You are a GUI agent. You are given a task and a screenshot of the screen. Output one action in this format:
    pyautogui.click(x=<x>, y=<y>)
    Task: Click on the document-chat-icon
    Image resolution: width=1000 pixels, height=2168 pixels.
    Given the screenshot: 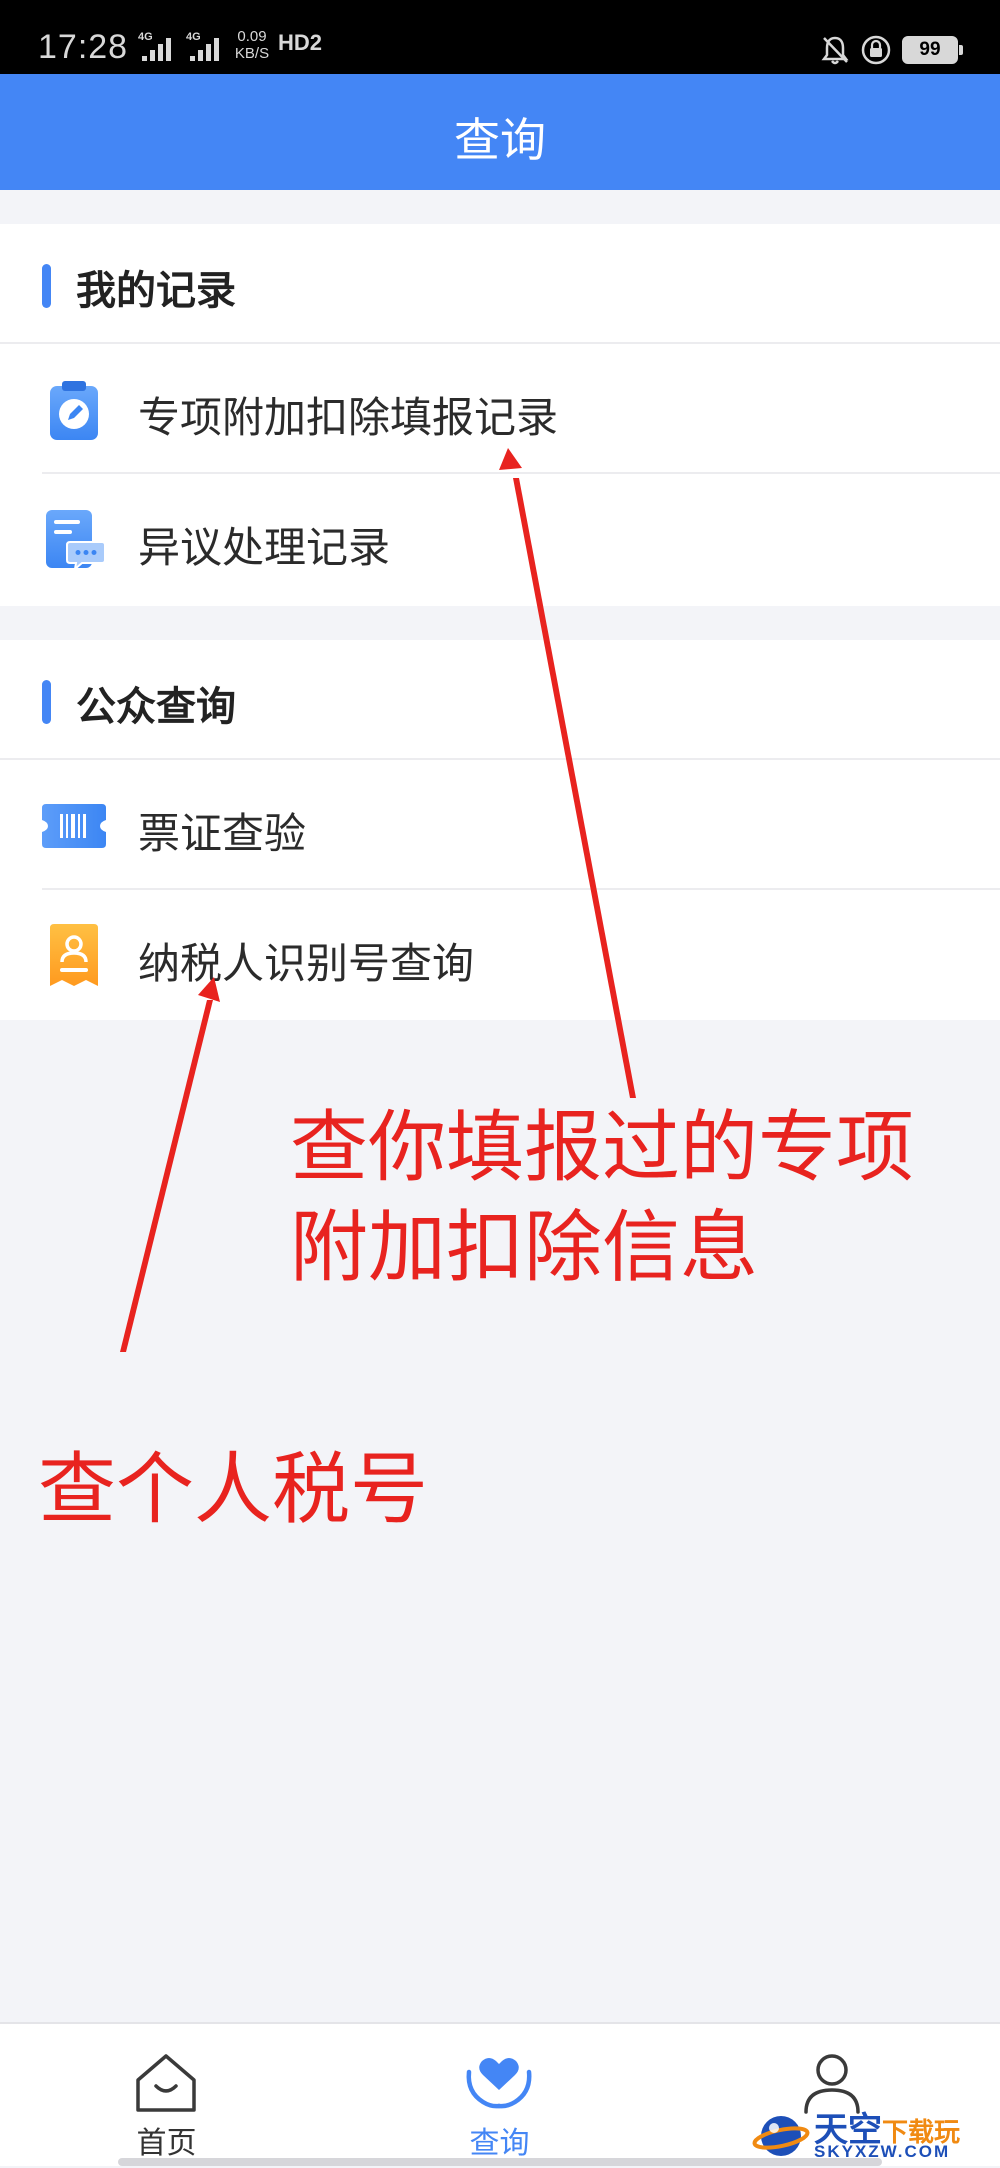 What is the action you would take?
    pyautogui.click(x=76, y=541)
    